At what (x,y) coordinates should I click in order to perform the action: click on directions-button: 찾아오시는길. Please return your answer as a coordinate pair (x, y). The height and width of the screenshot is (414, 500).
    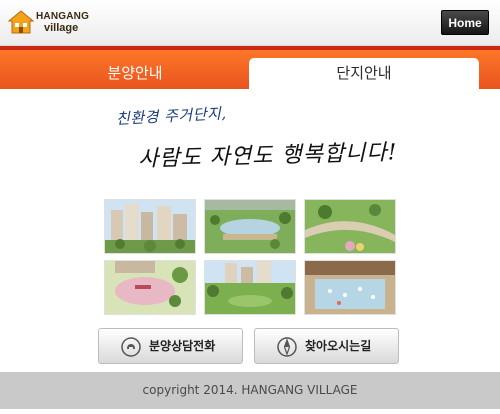
    Looking at the image, I should click on (326, 346).